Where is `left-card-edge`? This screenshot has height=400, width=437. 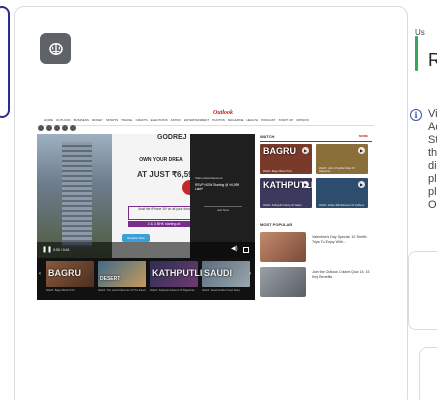
left-card-edge is located at coordinates (5, 62).